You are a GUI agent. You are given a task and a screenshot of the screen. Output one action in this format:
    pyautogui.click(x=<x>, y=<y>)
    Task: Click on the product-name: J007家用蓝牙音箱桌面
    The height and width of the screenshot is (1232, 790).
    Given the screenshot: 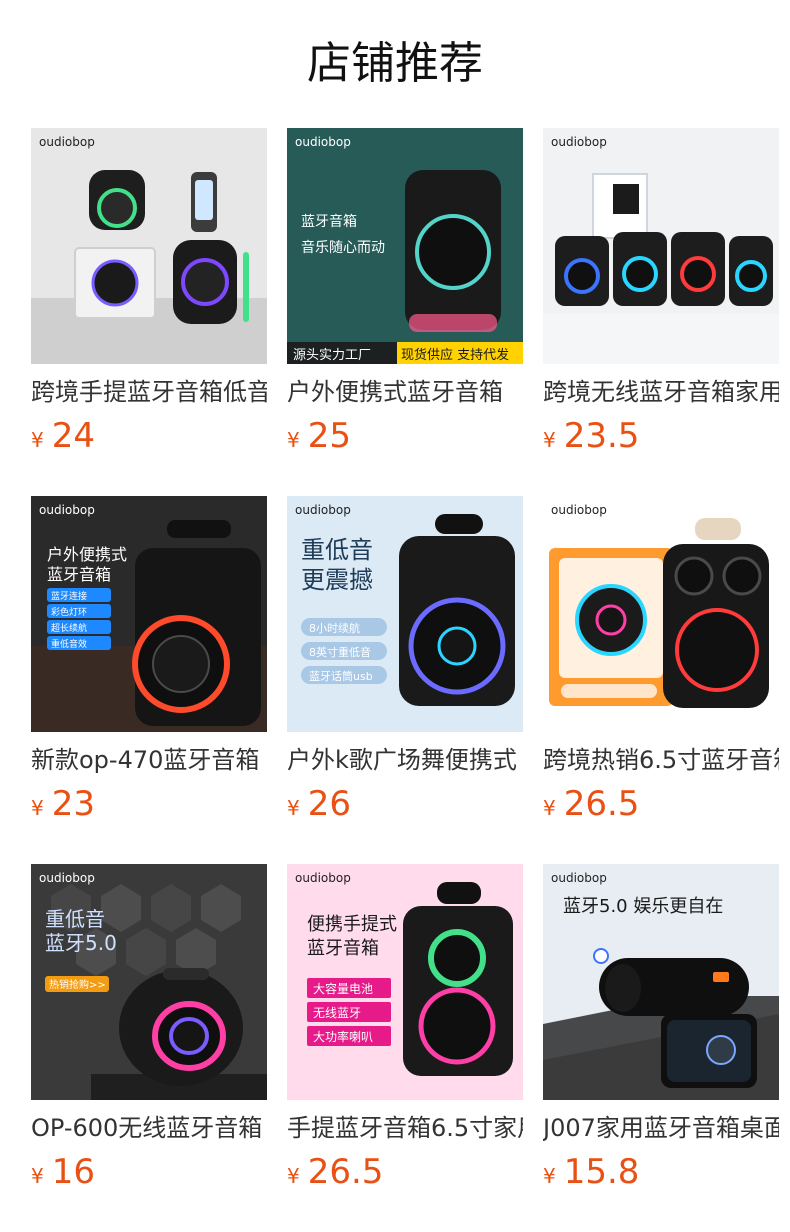 What is the action you would take?
    pyautogui.click(x=661, y=1128)
    